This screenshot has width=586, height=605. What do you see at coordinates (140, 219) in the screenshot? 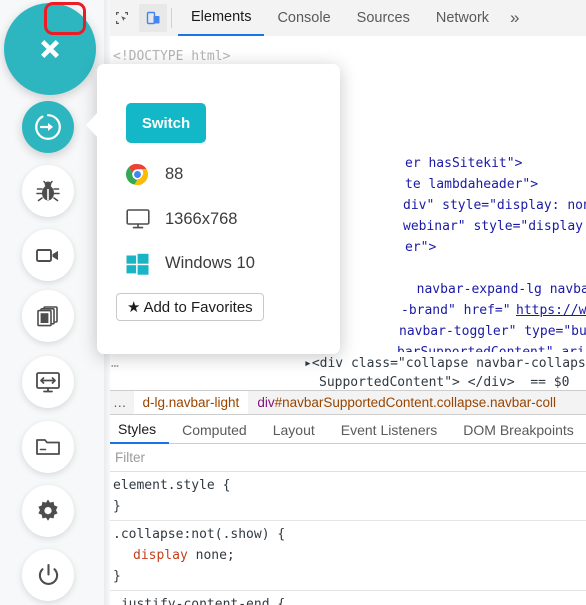
I see `monitor-icon` at bounding box center [140, 219].